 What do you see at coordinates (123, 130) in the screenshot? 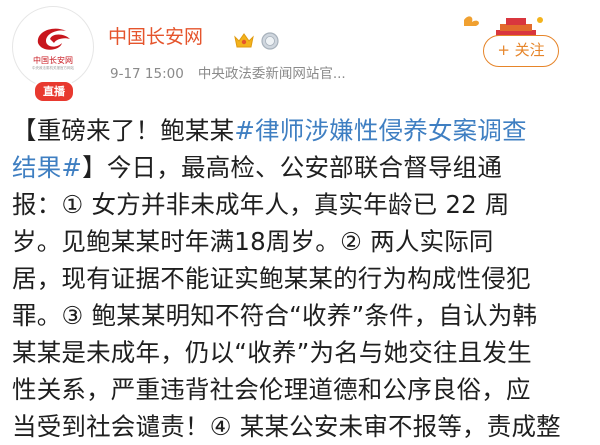
I see `post-text: 【重磅来了！鲍某某` at bounding box center [123, 130].